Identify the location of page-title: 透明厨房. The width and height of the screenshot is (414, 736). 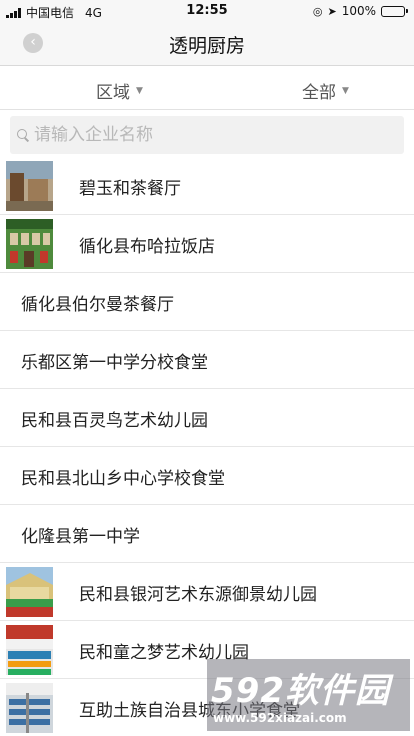
(206, 46).